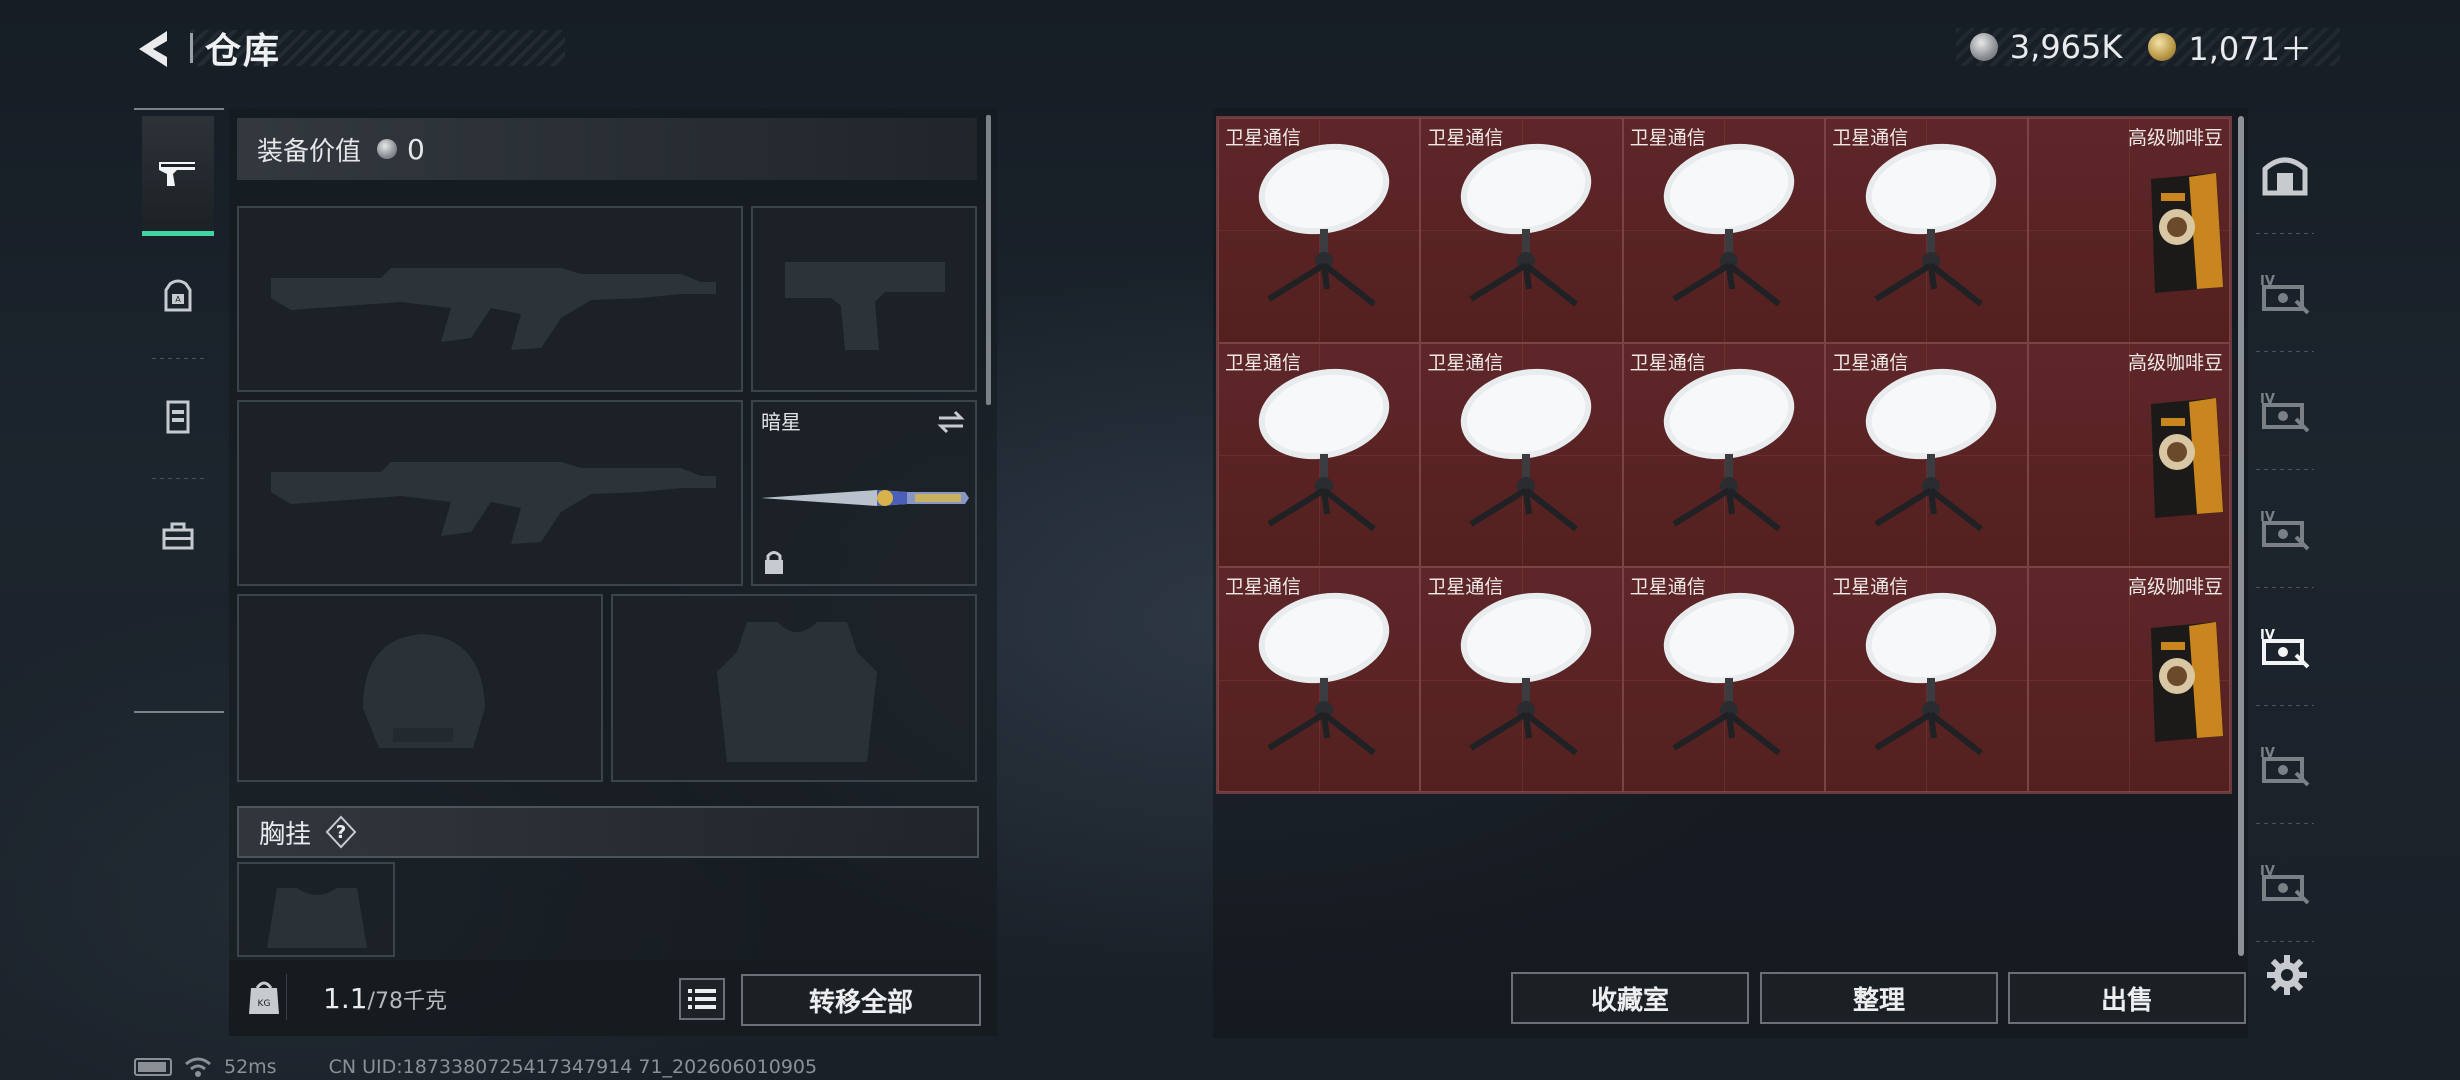  Describe the element at coordinates (2250, 47) in the screenshot. I see `gold-currency-value: 1,071＋` at that location.